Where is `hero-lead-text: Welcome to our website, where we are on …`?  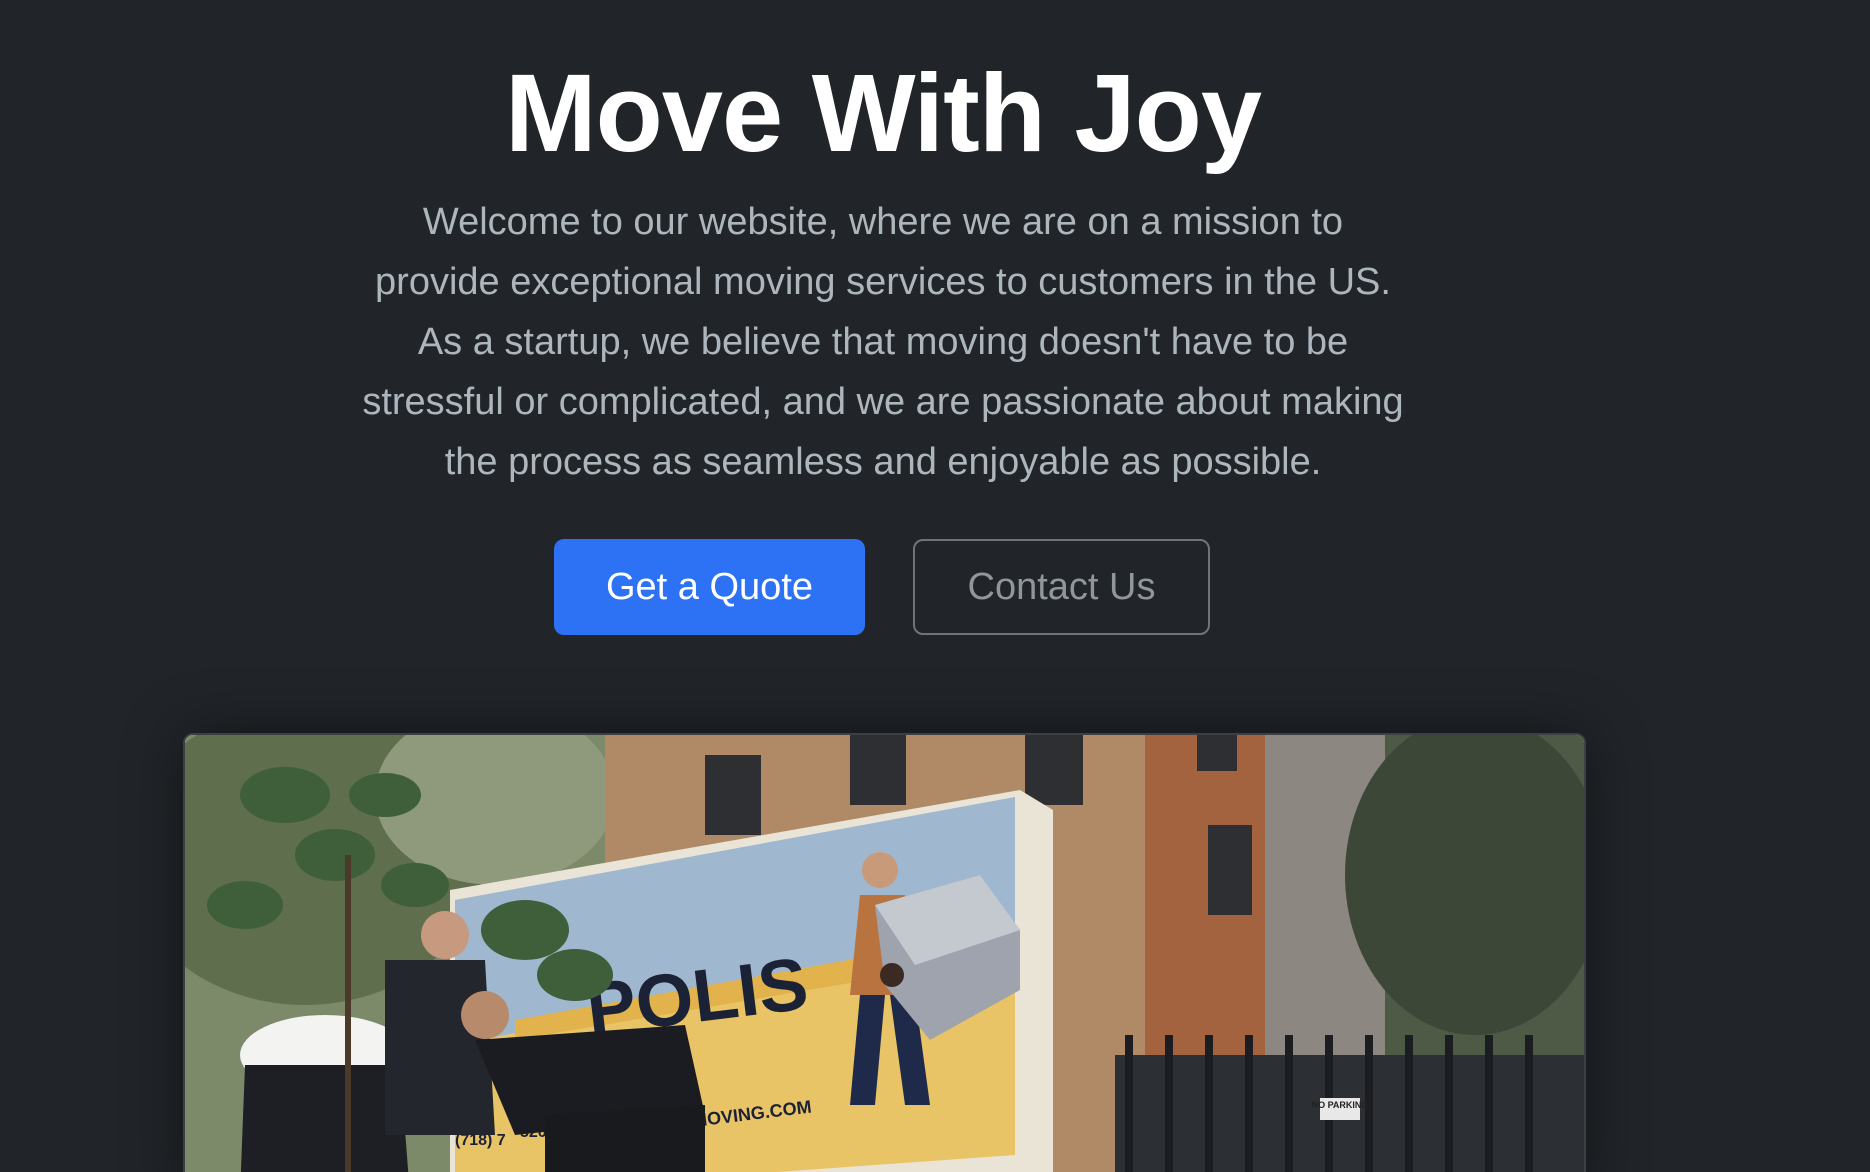 hero-lead-text: Welcome to our website, where we are on … is located at coordinates (883, 342).